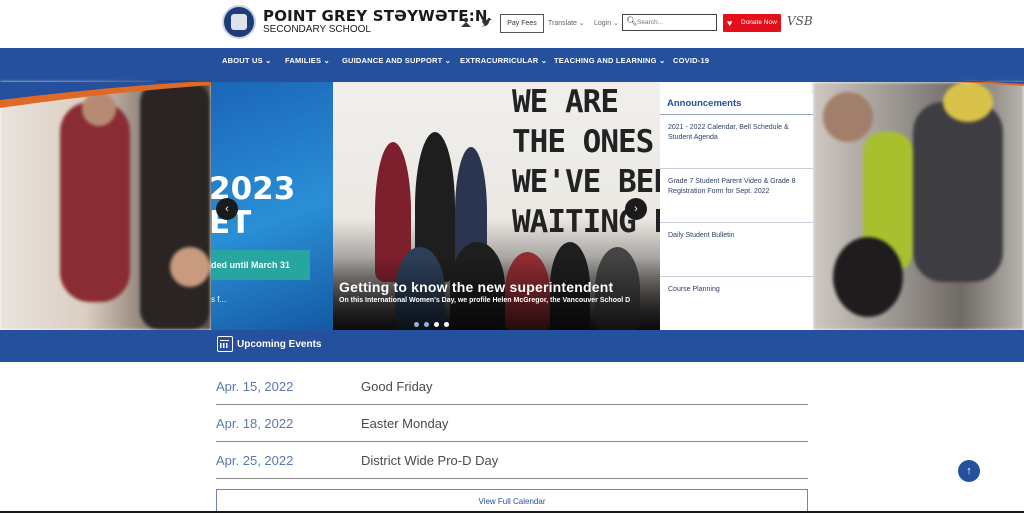 This screenshot has height=514, width=1024. Describe the element at coordinates (247, 60) in the screenshot. I see `nav-about-us: ABOUT US ⌄` at that location.